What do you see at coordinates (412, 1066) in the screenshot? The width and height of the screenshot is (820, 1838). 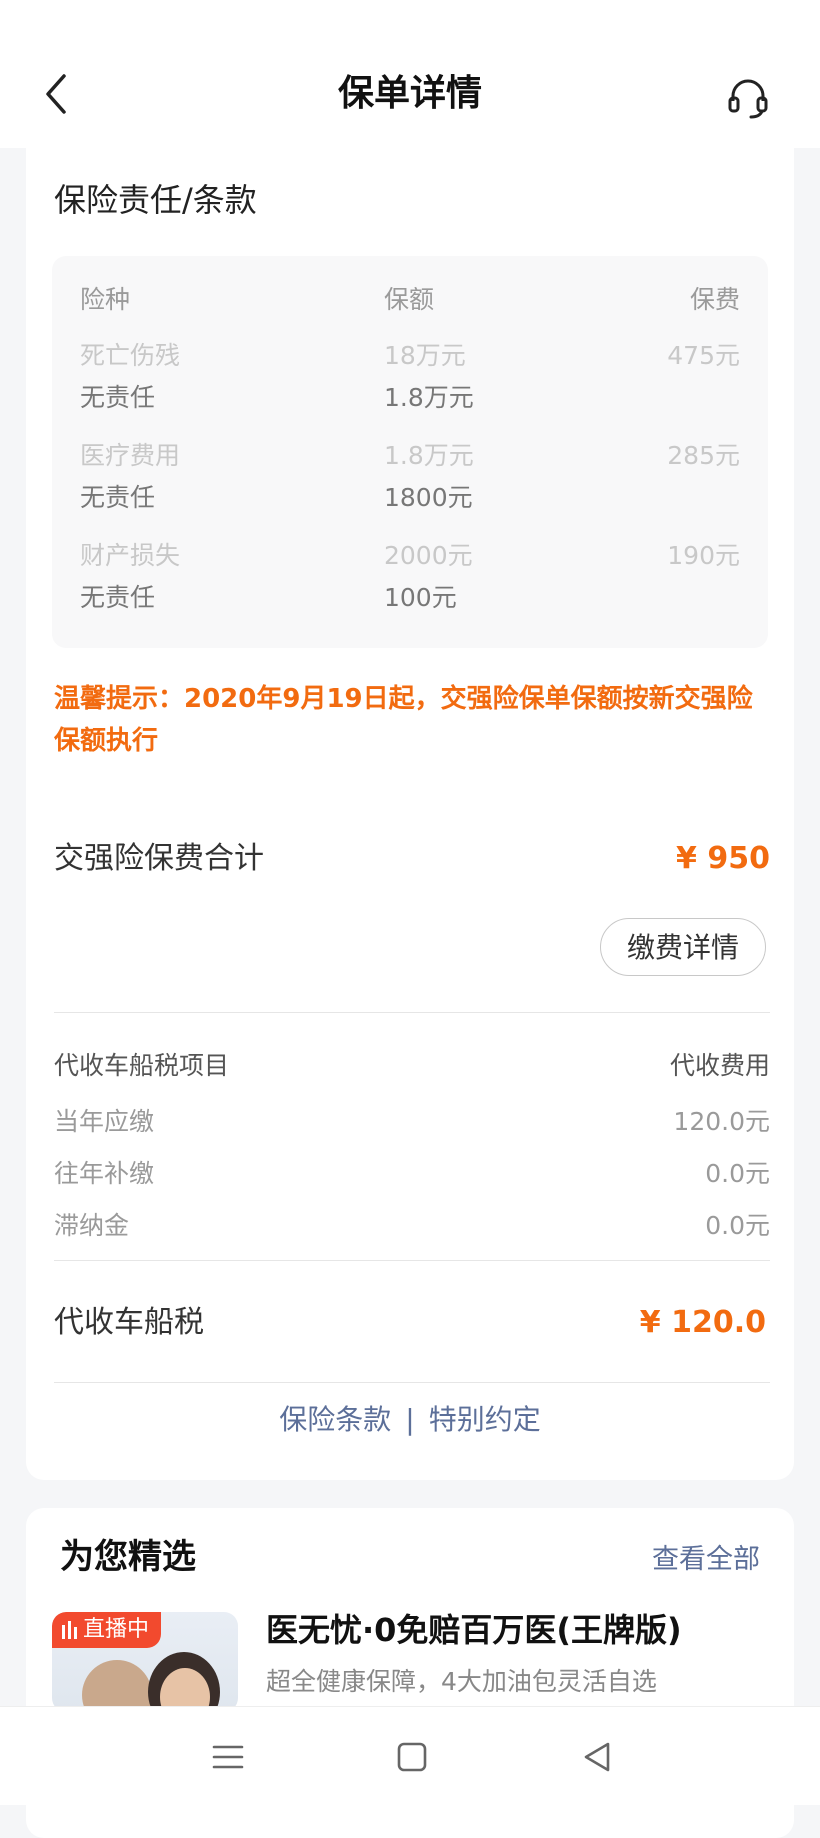 I see `vehicle-tax-header: 代收车船税项目 代收费用` at bounding box center [412, 1066].